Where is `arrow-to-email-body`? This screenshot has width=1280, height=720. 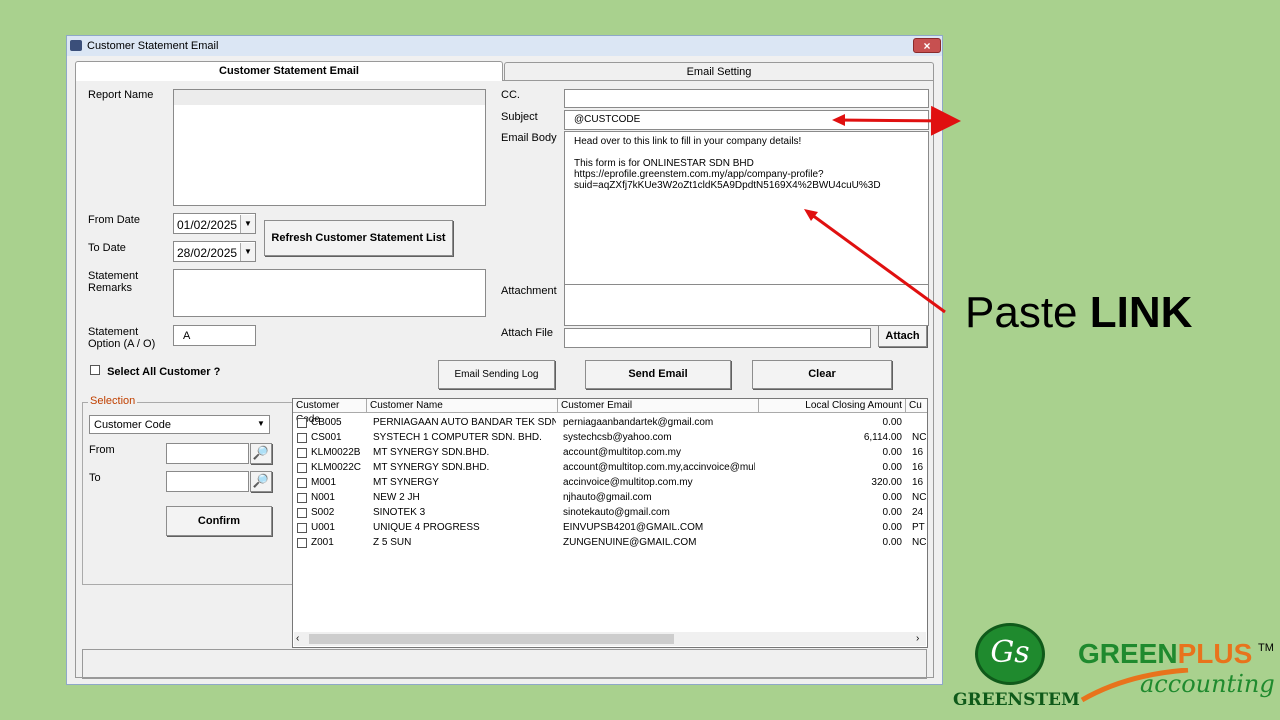 arrow-to-email-body is located at coordinates (876, 262).